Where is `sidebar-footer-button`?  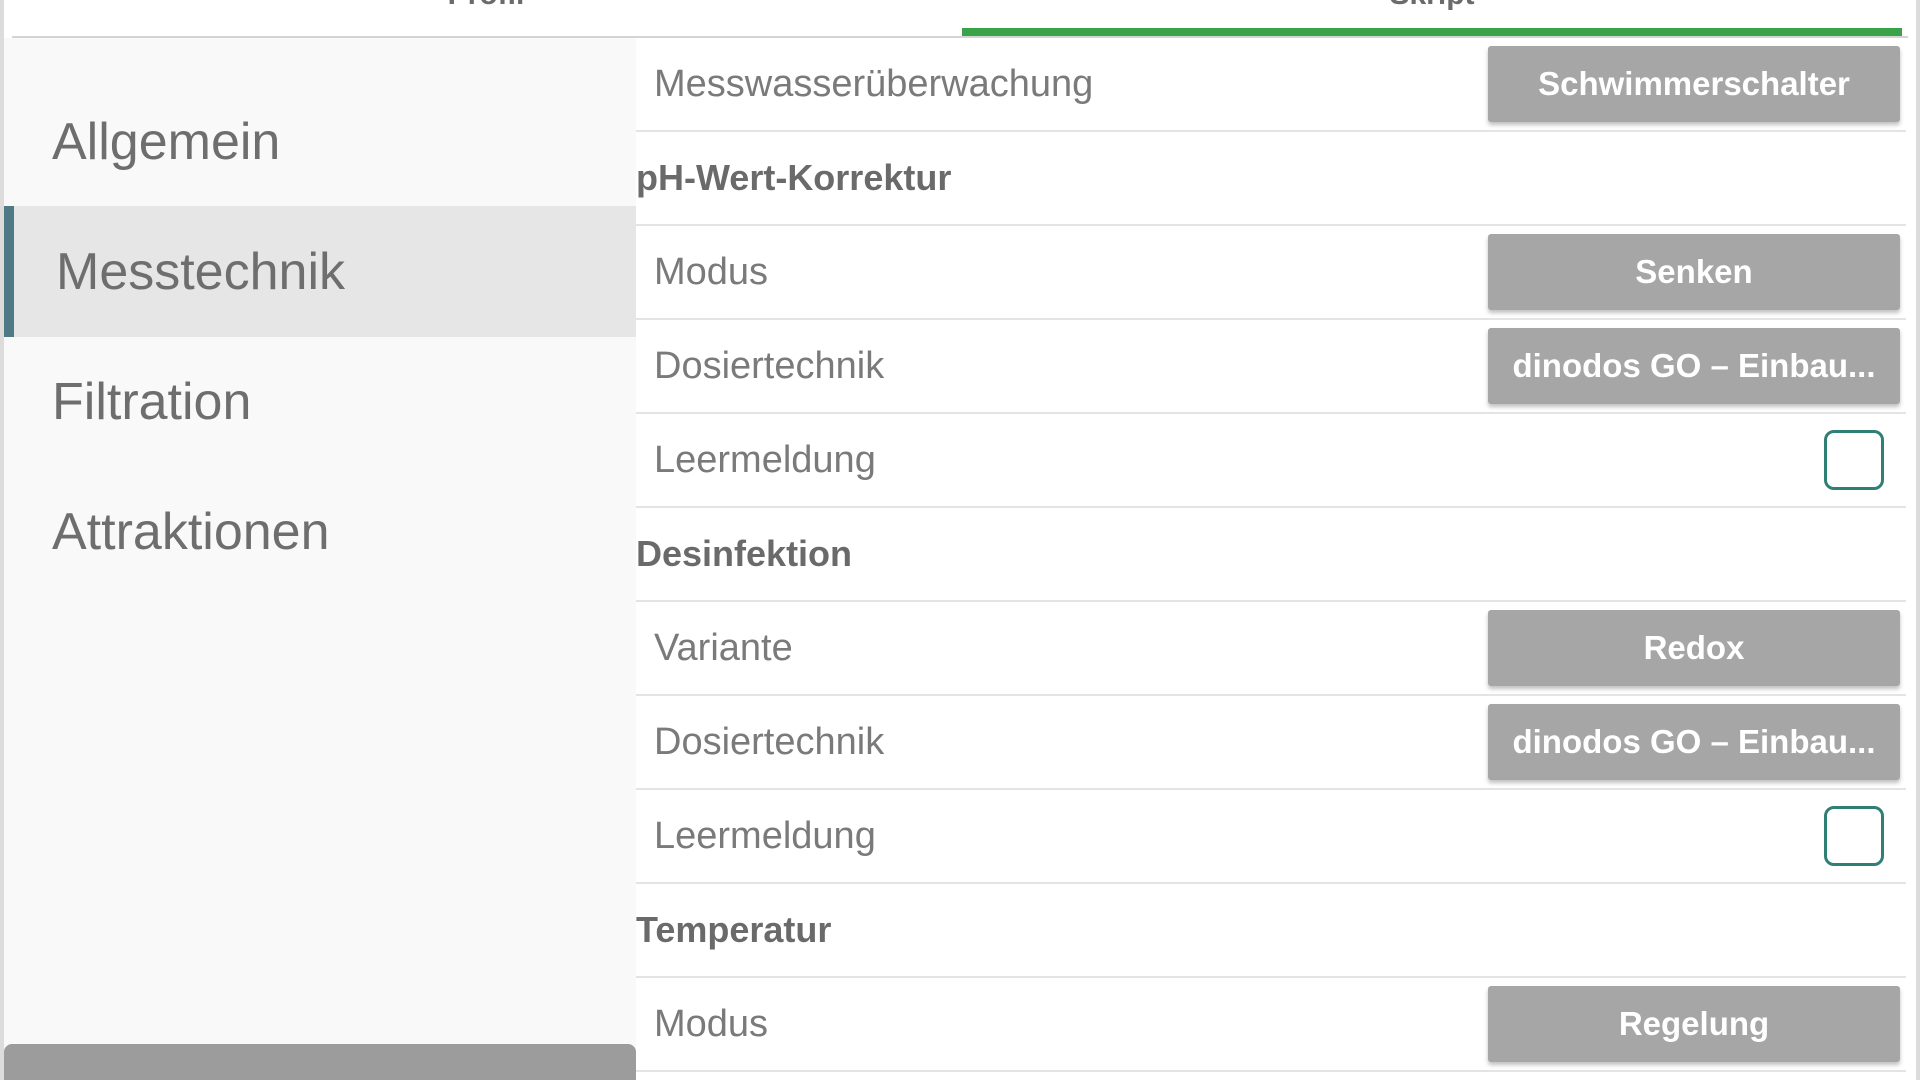 sidebar-footer-button is located at coordinates (320, 1062).